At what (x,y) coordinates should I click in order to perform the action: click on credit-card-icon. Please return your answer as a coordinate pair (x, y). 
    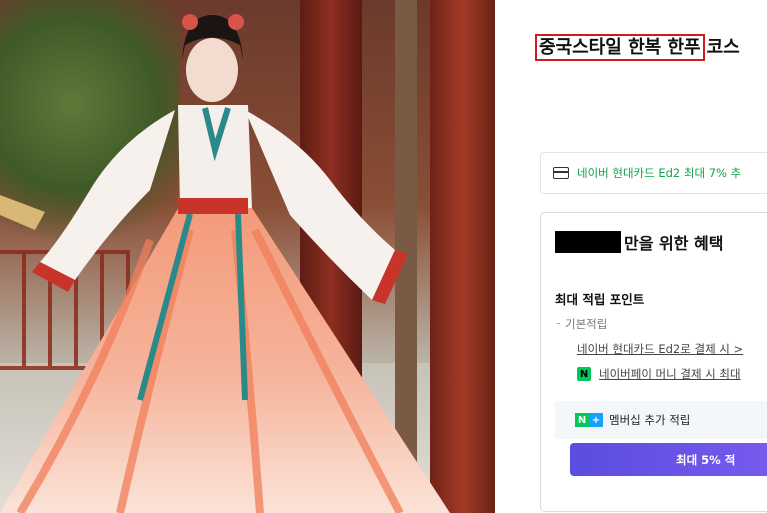
    Looking at the image, I should click on (561, 173).